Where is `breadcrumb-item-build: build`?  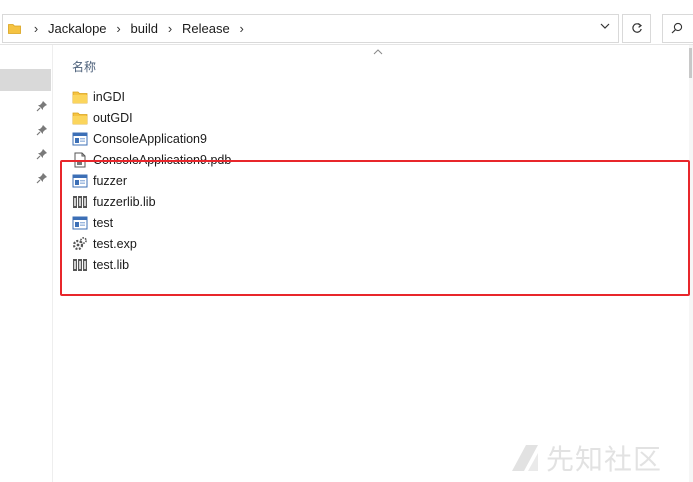 breadcrumb-item-build: build is located at coordinates (144, 28).